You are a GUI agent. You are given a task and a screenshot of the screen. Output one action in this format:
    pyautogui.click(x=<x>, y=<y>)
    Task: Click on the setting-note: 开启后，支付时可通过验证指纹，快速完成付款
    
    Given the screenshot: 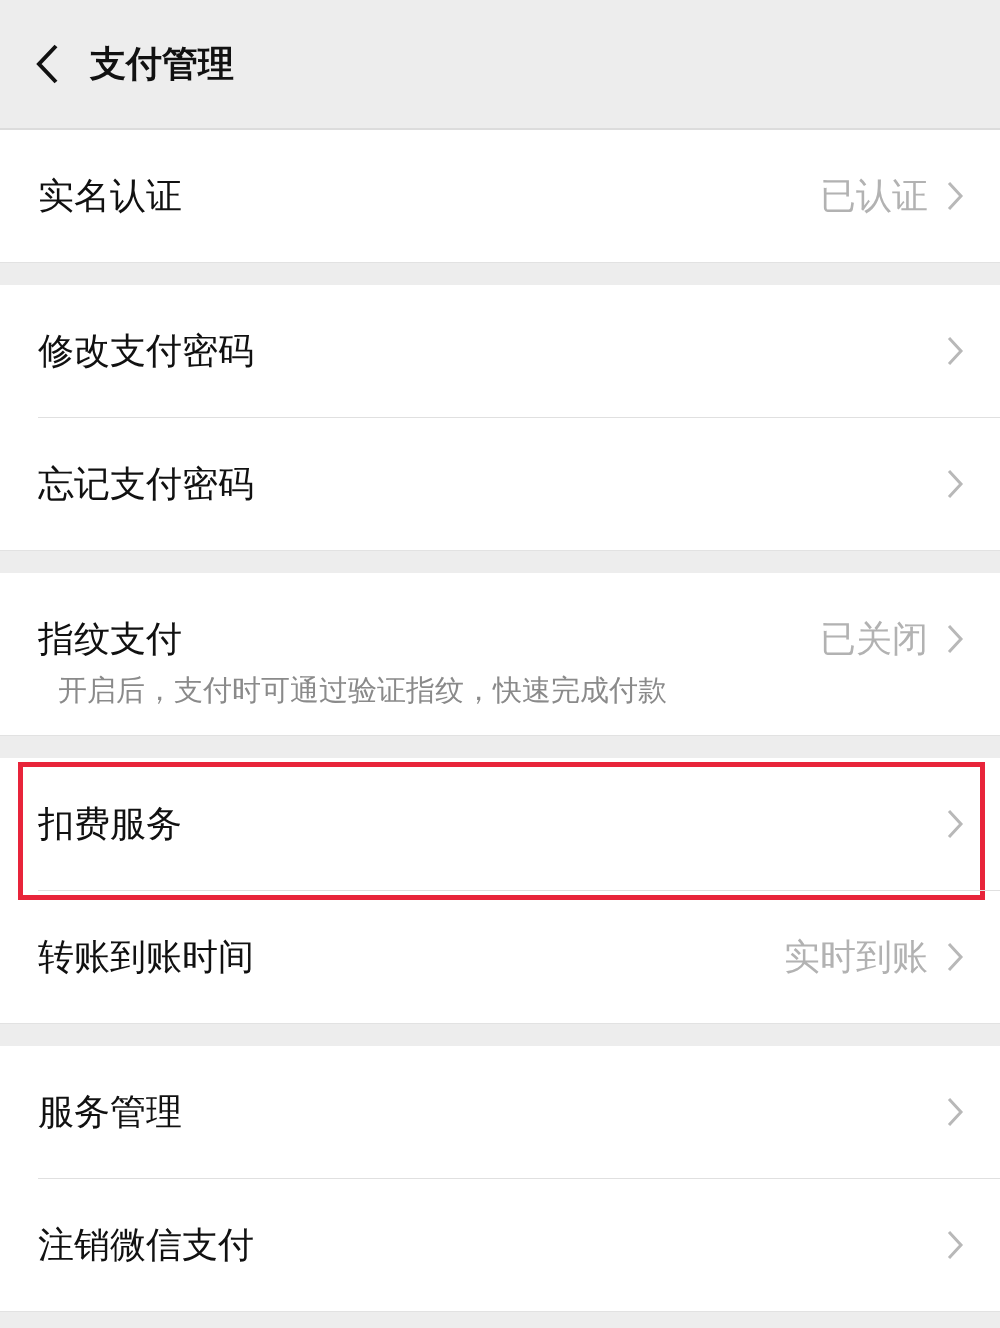 What is the action you would take?
    pyautogui.click(x=363, y=690)
    